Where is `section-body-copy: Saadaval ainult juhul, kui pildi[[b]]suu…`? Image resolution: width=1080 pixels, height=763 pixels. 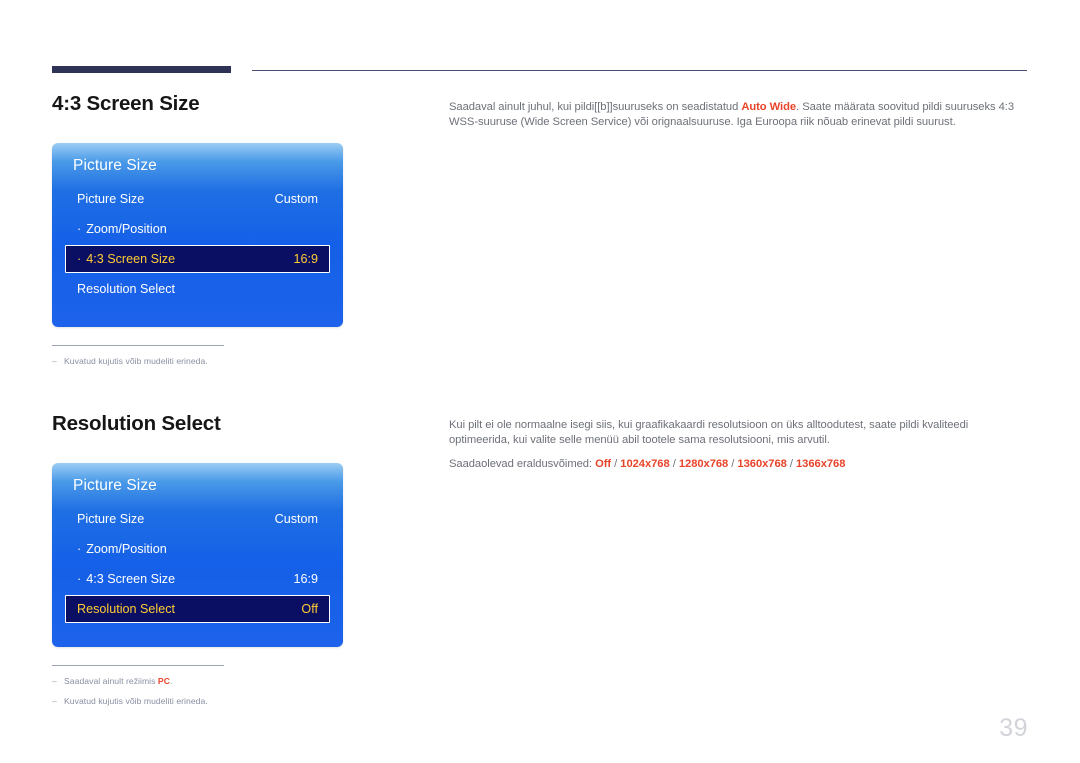
section-body-copy: Saadaval ainult juhul, kui pildi[[b]]suu… is located at coordinates (739, 115).